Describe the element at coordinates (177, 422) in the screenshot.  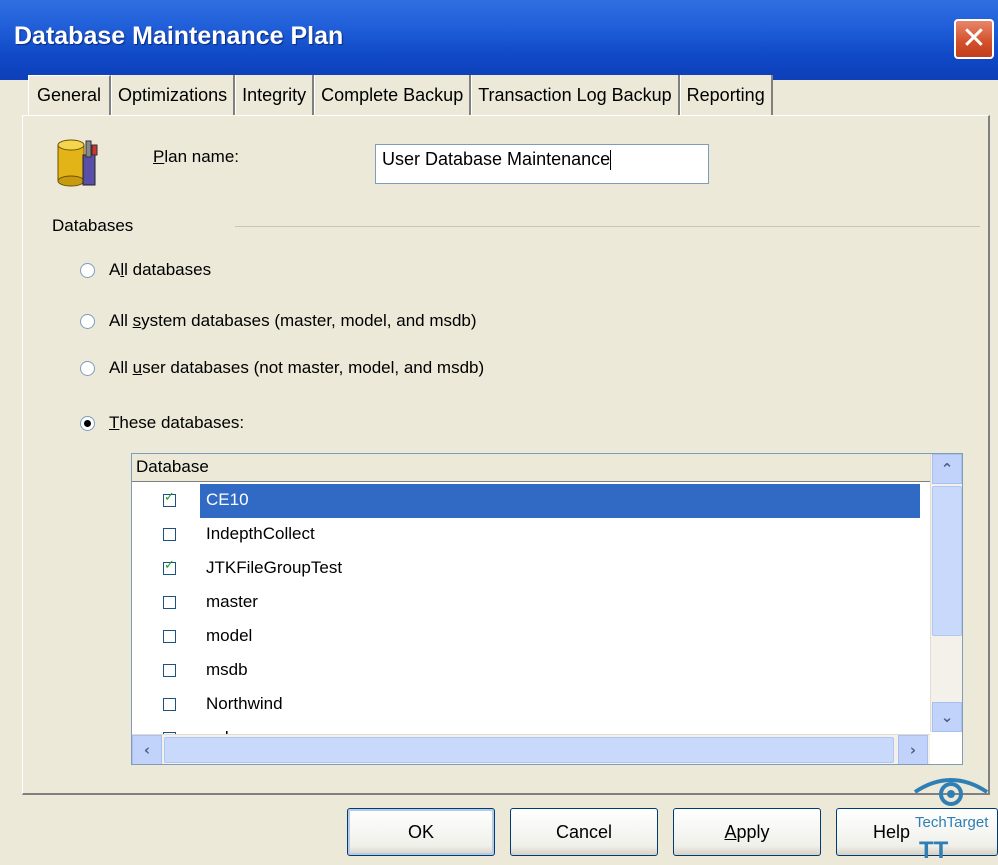
I see `radio-label: These databases:` at that location.